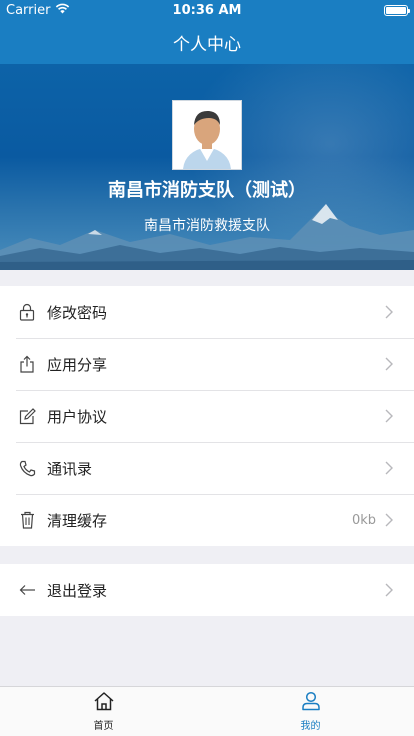 This screenshot has width=414, height=736. I want to click on logout-section: 退出登录, so click(207, 590).